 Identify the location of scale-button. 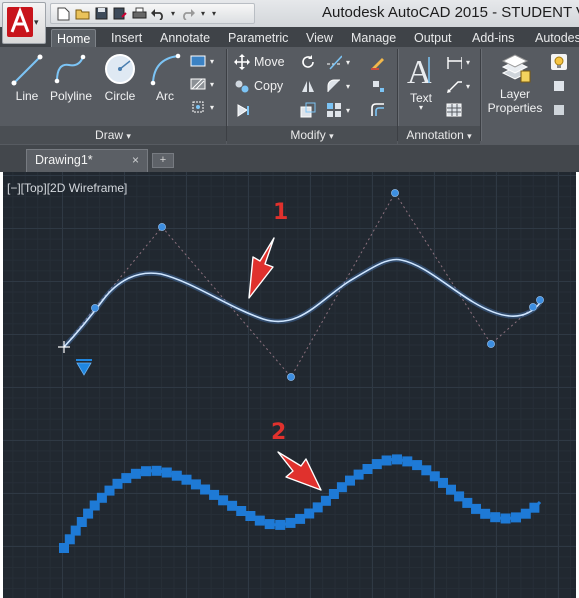
(308, 110).